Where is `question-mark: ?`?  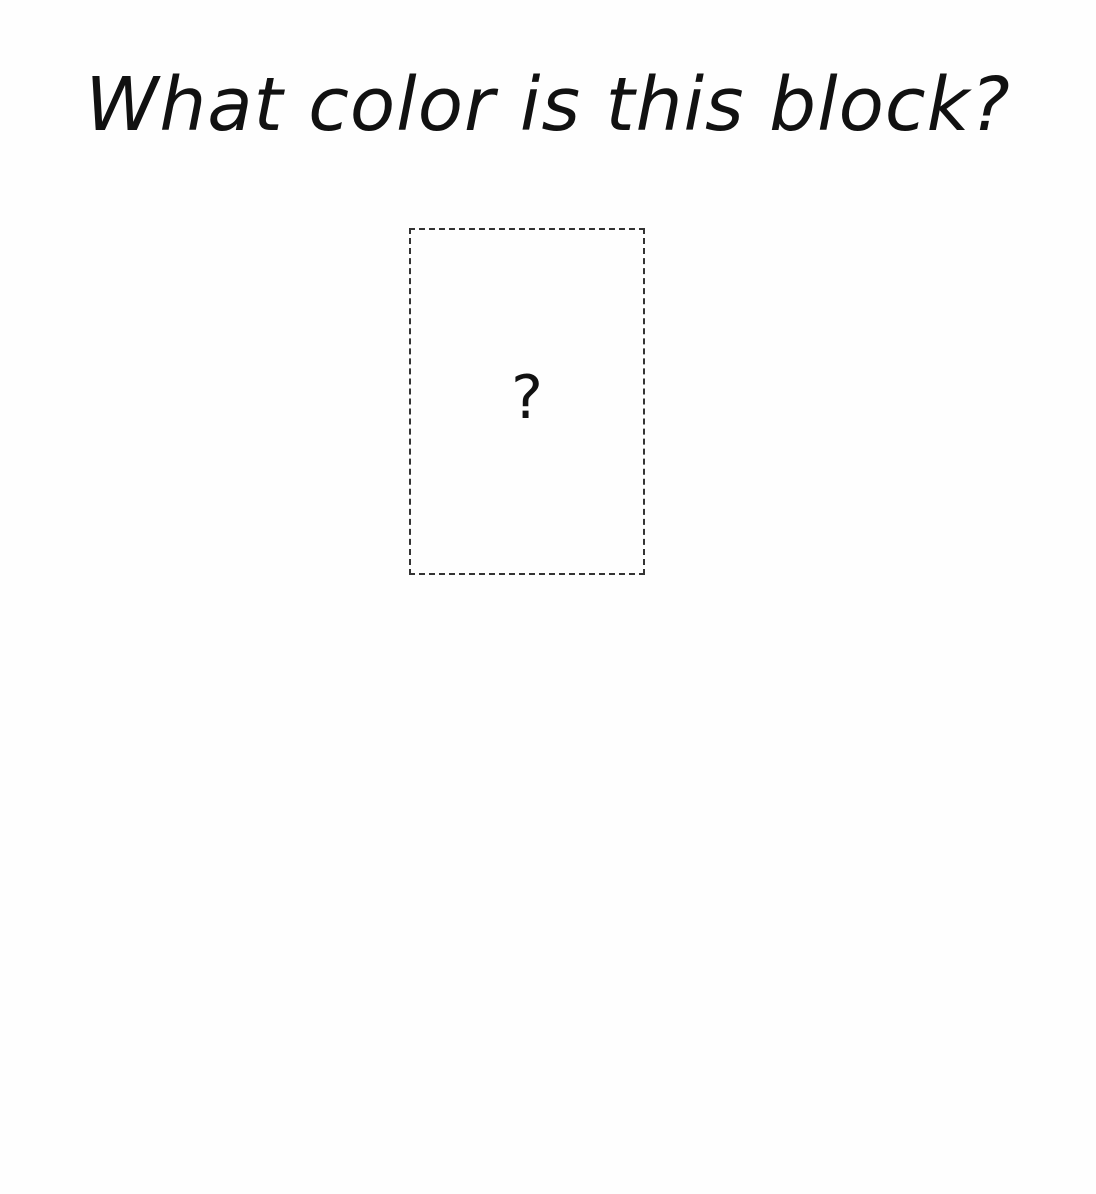 question-mark: ? is located at coordinates (527, 397).